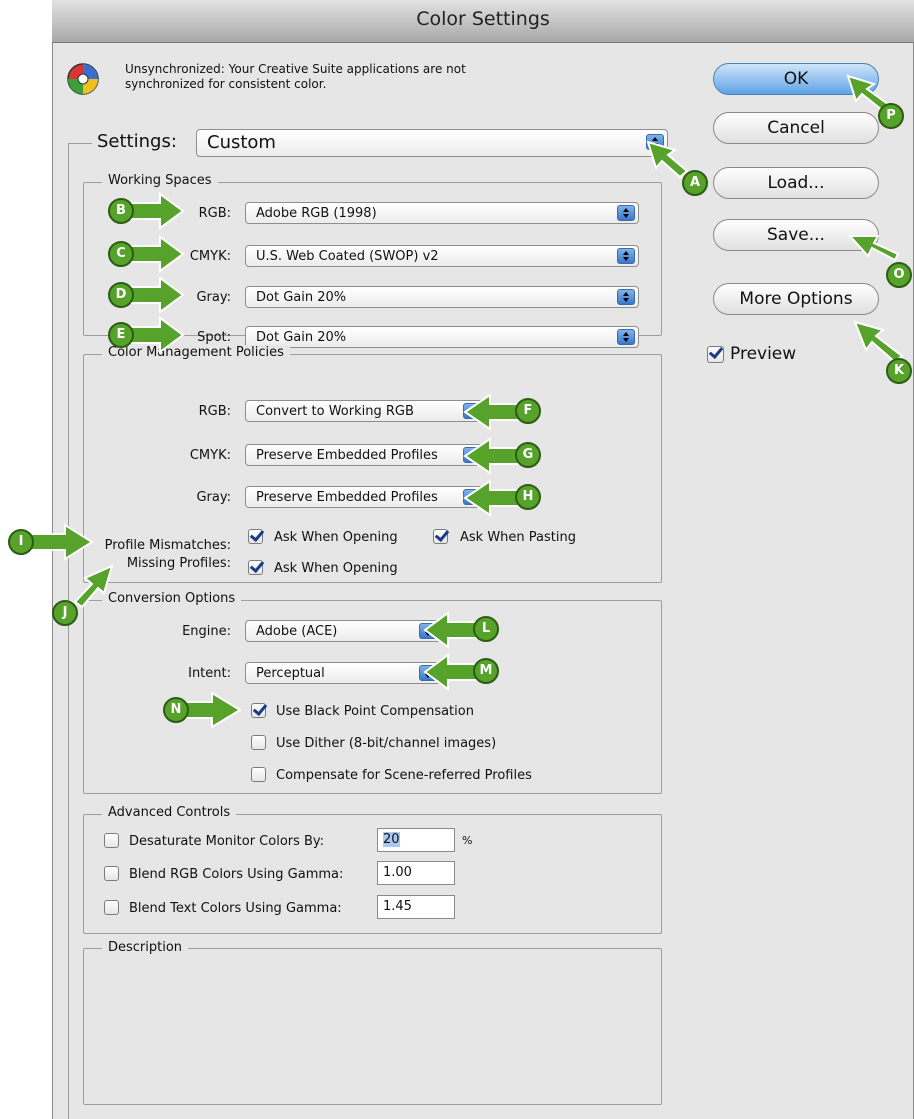 The image size is (914, 1119). I want to click on annotation-badge-j: J, so click(65, 613).